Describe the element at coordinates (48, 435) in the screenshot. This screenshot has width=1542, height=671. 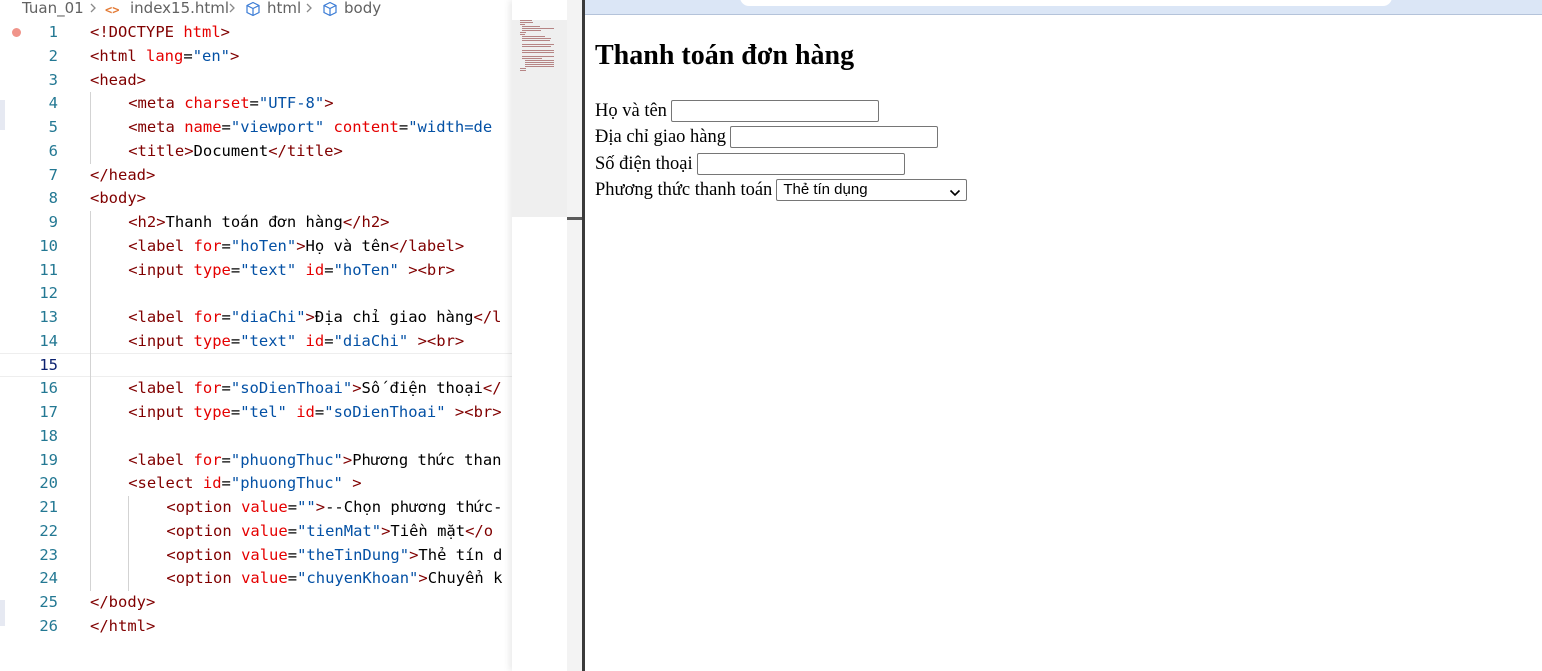
I see `line-number: 18` at that location.